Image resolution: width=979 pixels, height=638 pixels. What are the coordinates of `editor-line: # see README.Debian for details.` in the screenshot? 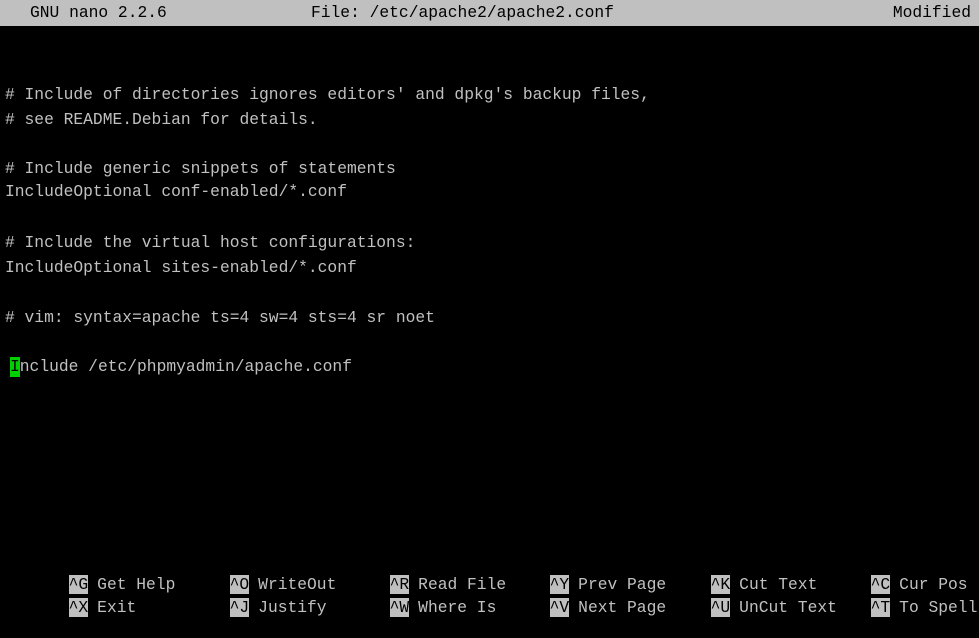 It's located at (161, 120).